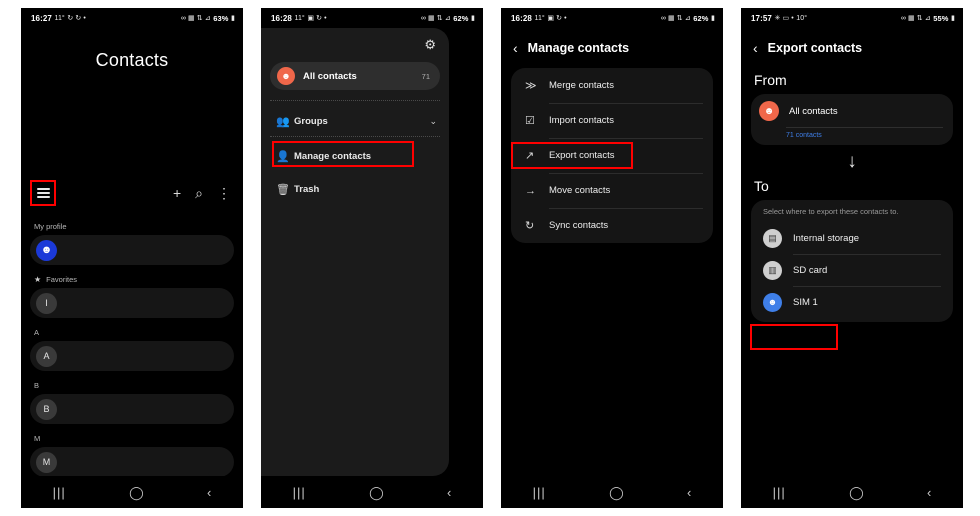 This screenshot has width=980, height=516. What do you see at coordinates (579, 225) in the screenshot?
I see `list-item-label: Sync contacts` at bounding box center [579, 225].